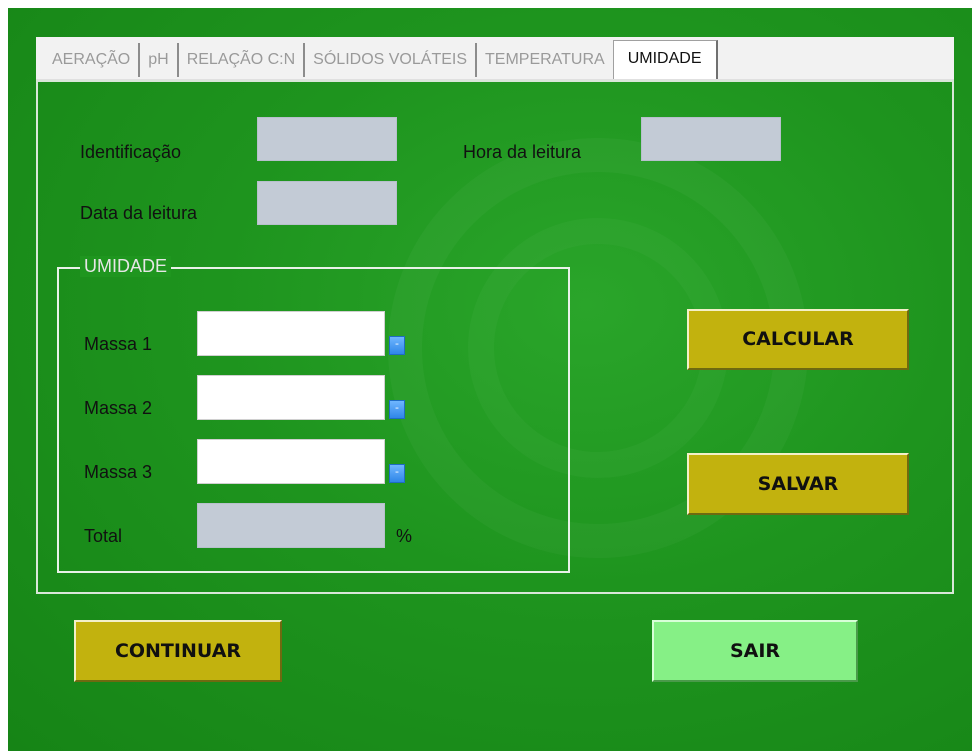 Image resolution: width=974 pixels, height=753 pixels. What do you see at coordinates (291, 397) in the screenshot?
I see `massa2-input` at bounding box center [291, 397].